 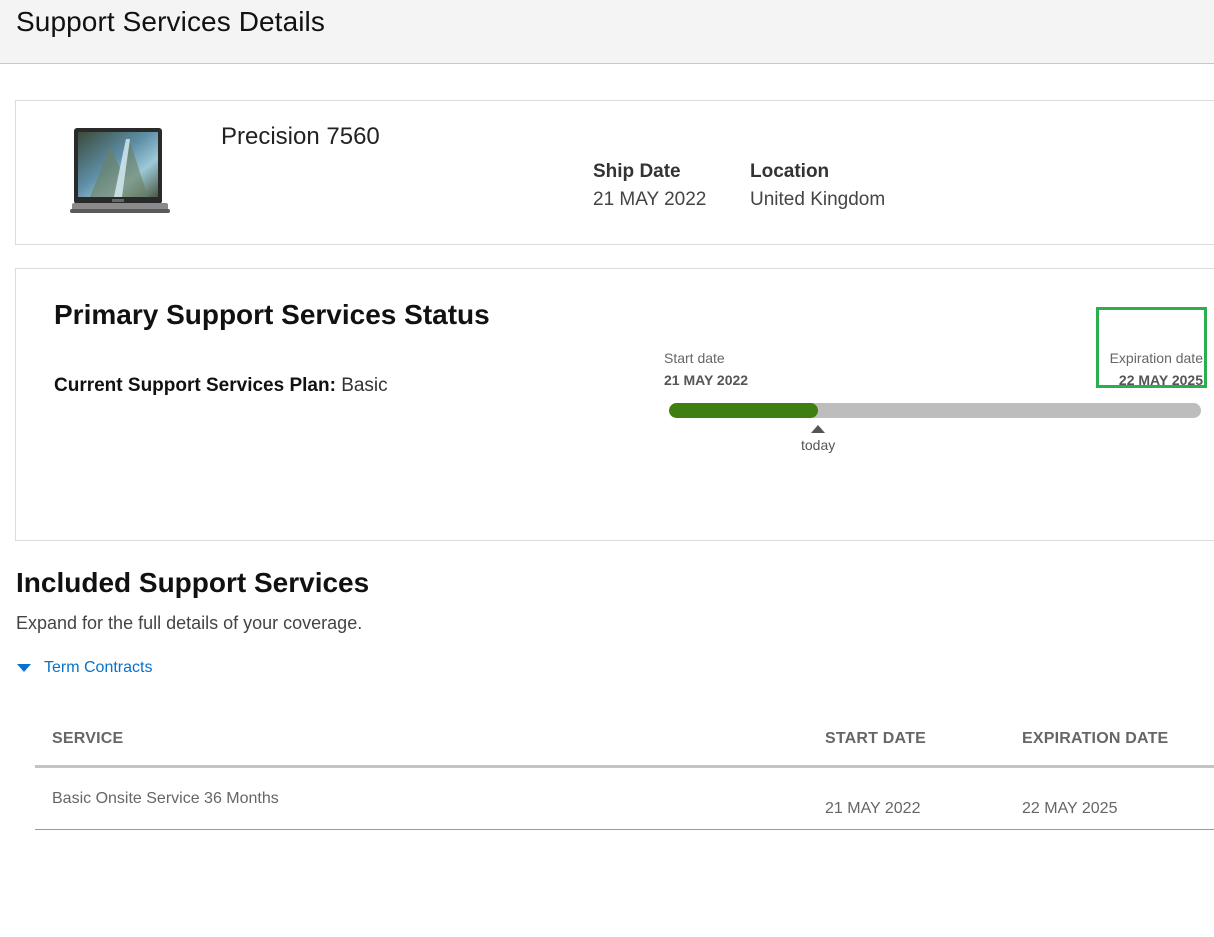 I want to click on caret-down-icon, so click(x=24, y=668).